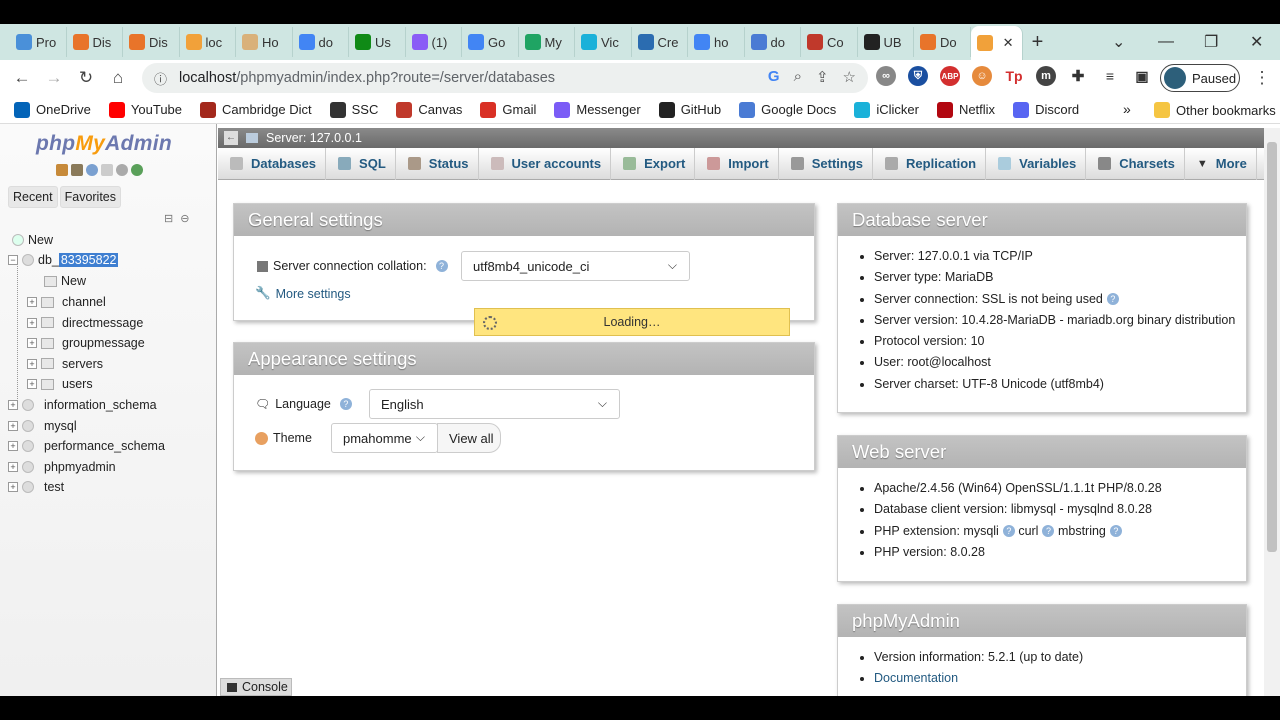 The image size is (1280, 720). I want to click on tree-db-mysql: + mysql, so click(42, 426).